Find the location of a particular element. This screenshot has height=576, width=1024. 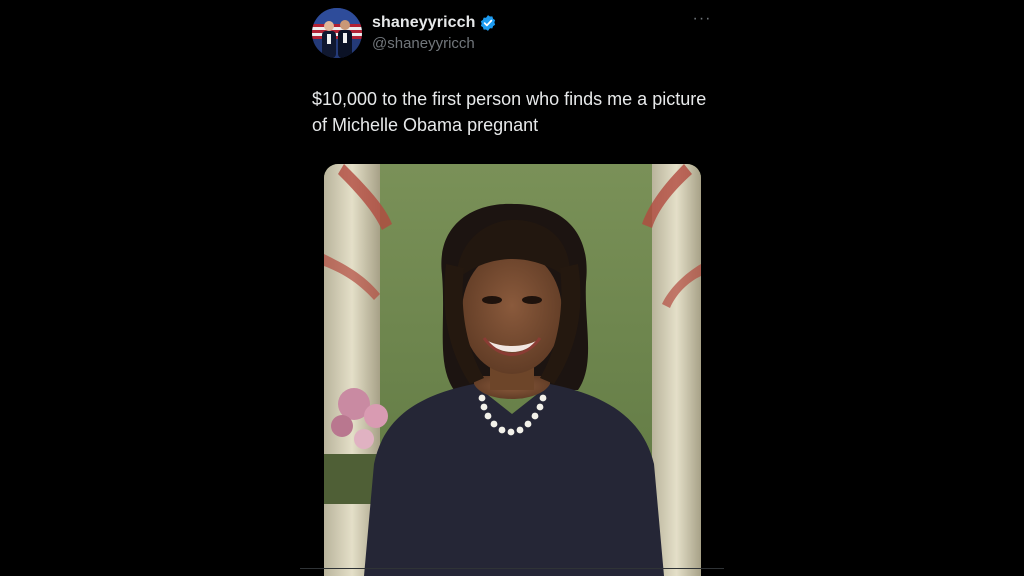

avatar is located at coordinates (337, 33).